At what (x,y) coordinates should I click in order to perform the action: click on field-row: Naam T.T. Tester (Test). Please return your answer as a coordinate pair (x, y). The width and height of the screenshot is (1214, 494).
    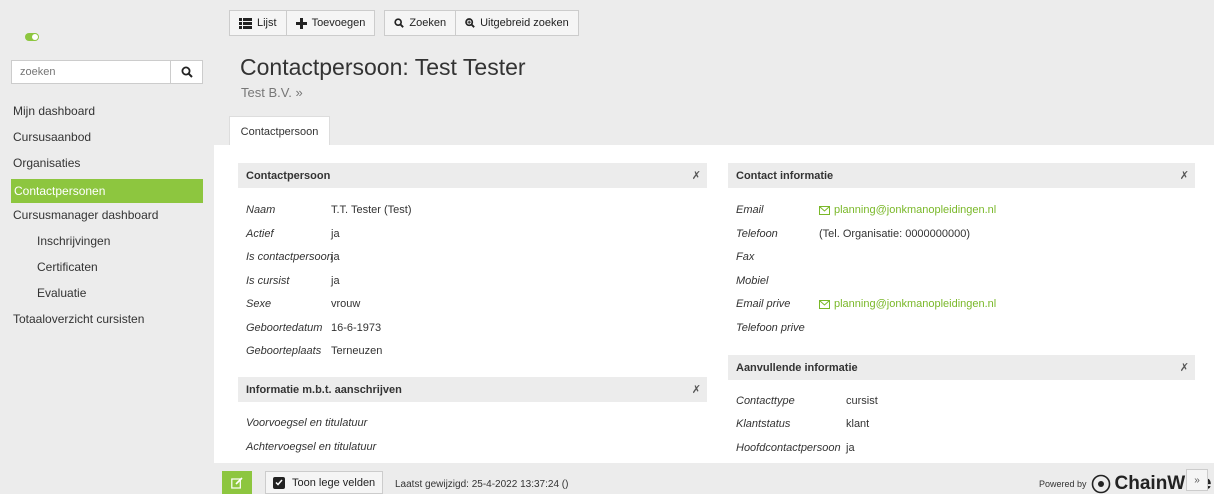
    Looking at the image, I should click on (328, 210).